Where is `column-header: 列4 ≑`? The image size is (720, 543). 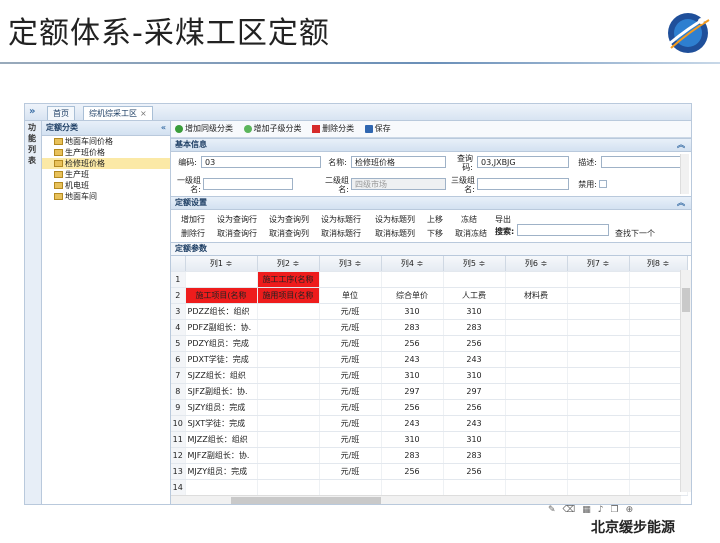
column-header: 列4 ≑ is located at coordinates (412, 264).